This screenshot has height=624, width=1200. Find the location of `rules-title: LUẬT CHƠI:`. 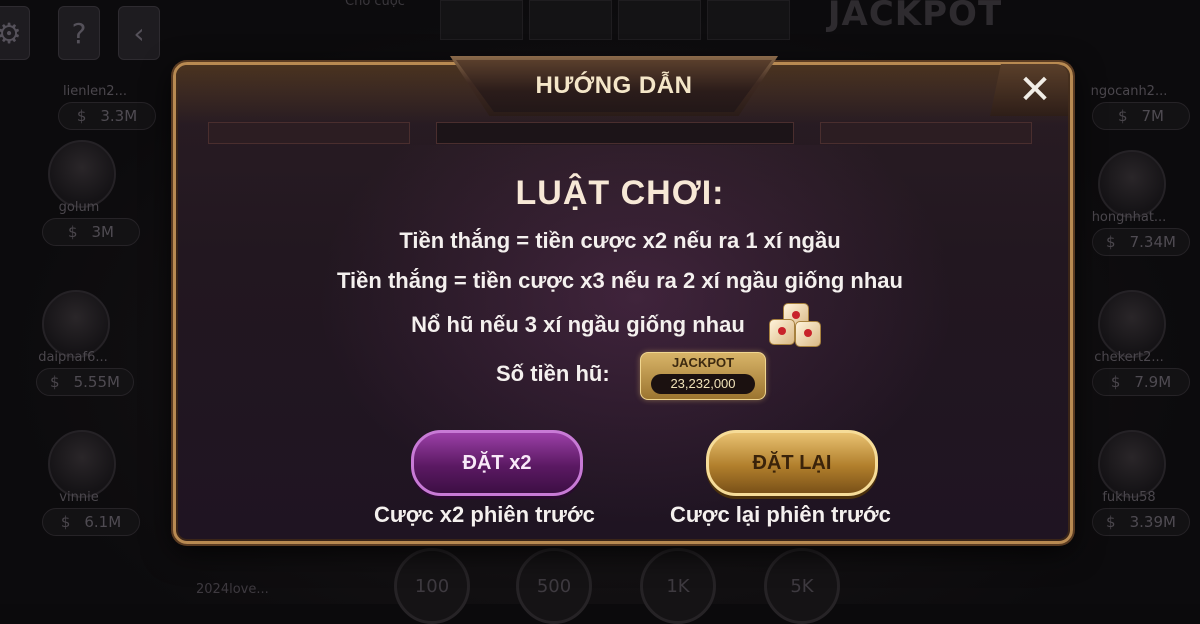

rules-title: LUẬT CHƠI: is located at coordinates (620, 193).